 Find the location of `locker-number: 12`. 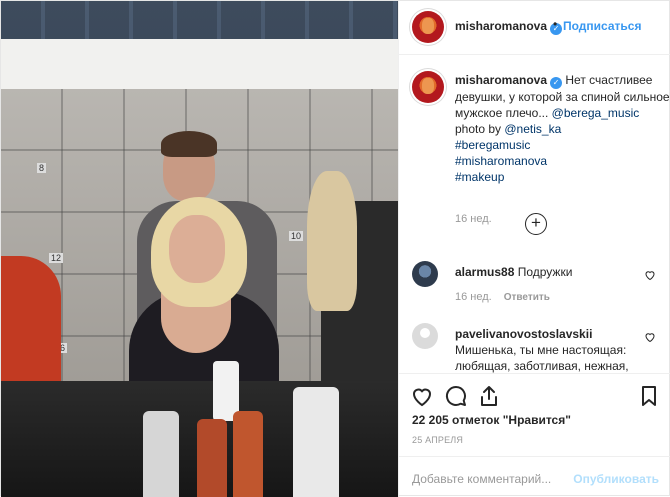

locker-number: 12 is located at coordinates (56, 258).